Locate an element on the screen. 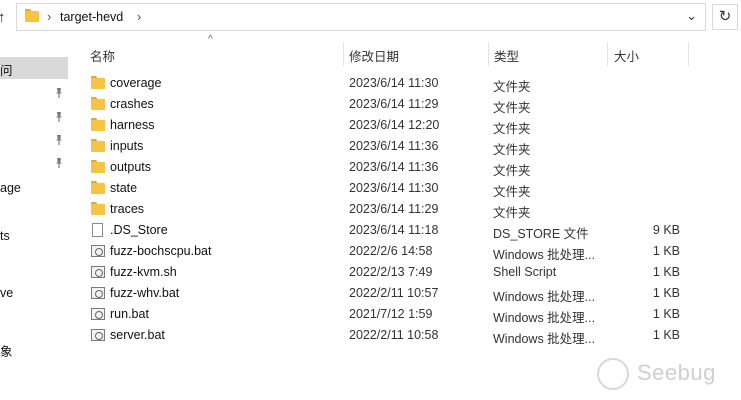 This screenshot has height=400, width=741. file-size: 9 KB is located at coordinates (666, 230).